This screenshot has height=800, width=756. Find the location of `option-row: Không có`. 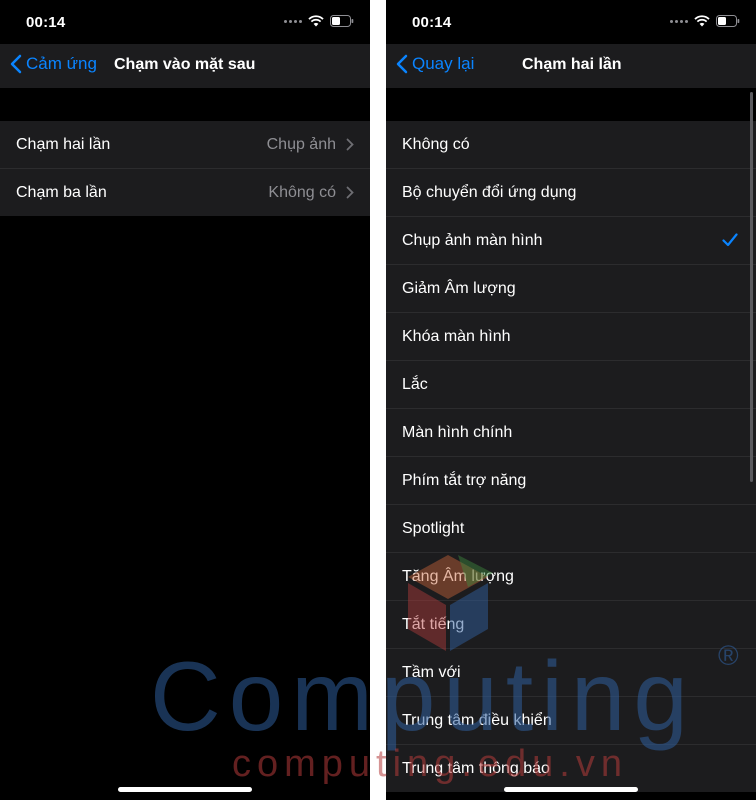

option-row: Không có is located at coordinates (571, 145).